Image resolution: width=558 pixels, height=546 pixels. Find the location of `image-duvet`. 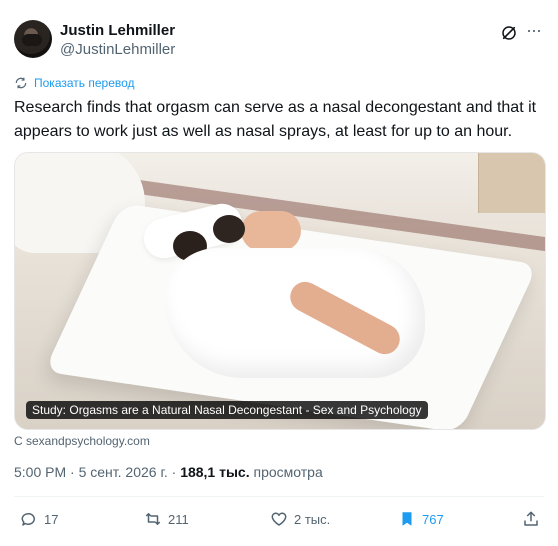

image-duvet is located at coordinates (295, 313).